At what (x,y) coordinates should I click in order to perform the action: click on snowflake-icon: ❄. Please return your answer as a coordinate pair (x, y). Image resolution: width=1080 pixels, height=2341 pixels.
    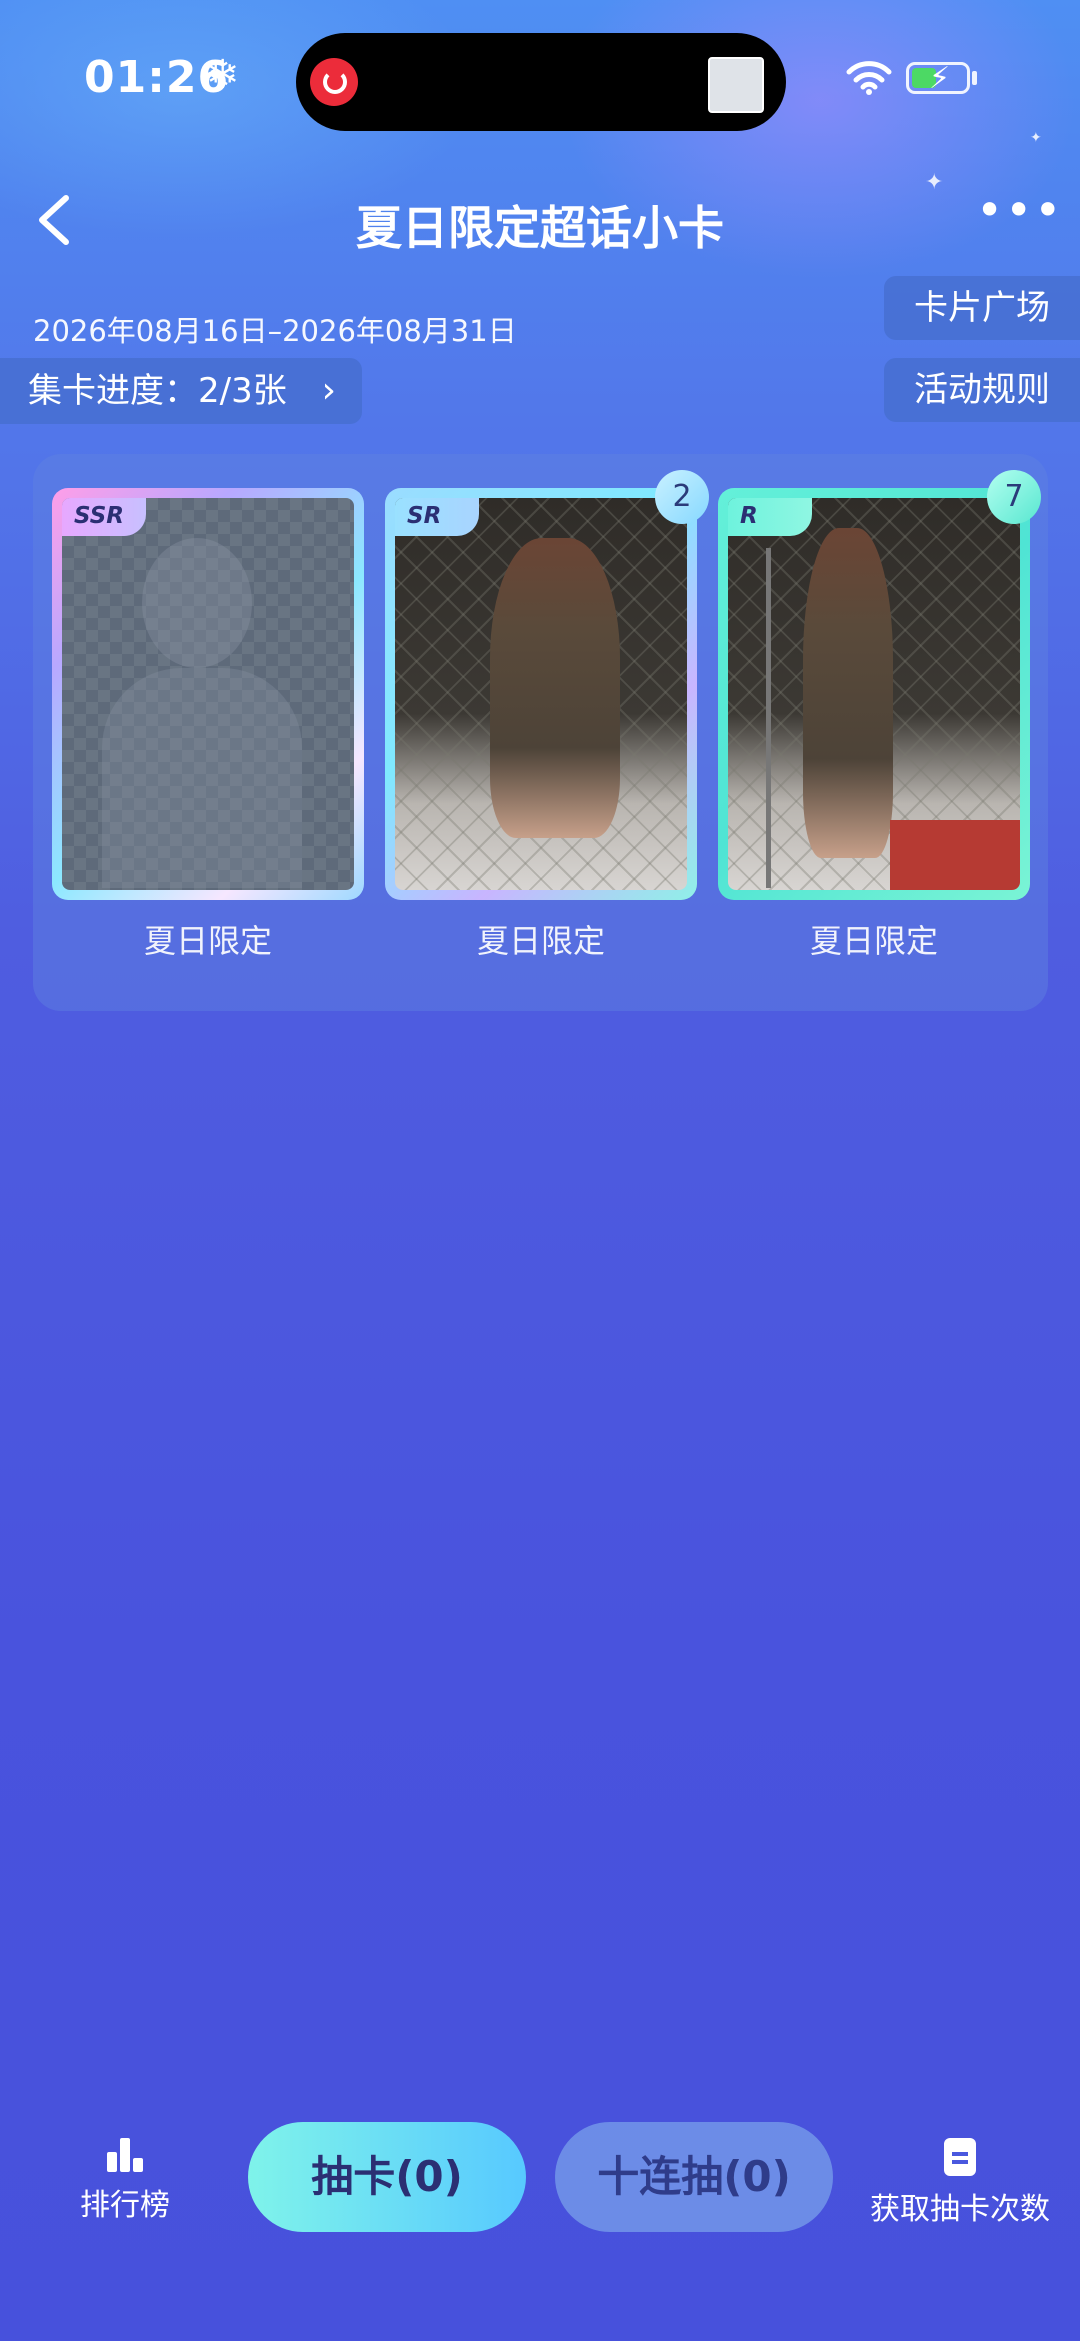
    Looking at the image, I should click on (223, 75).